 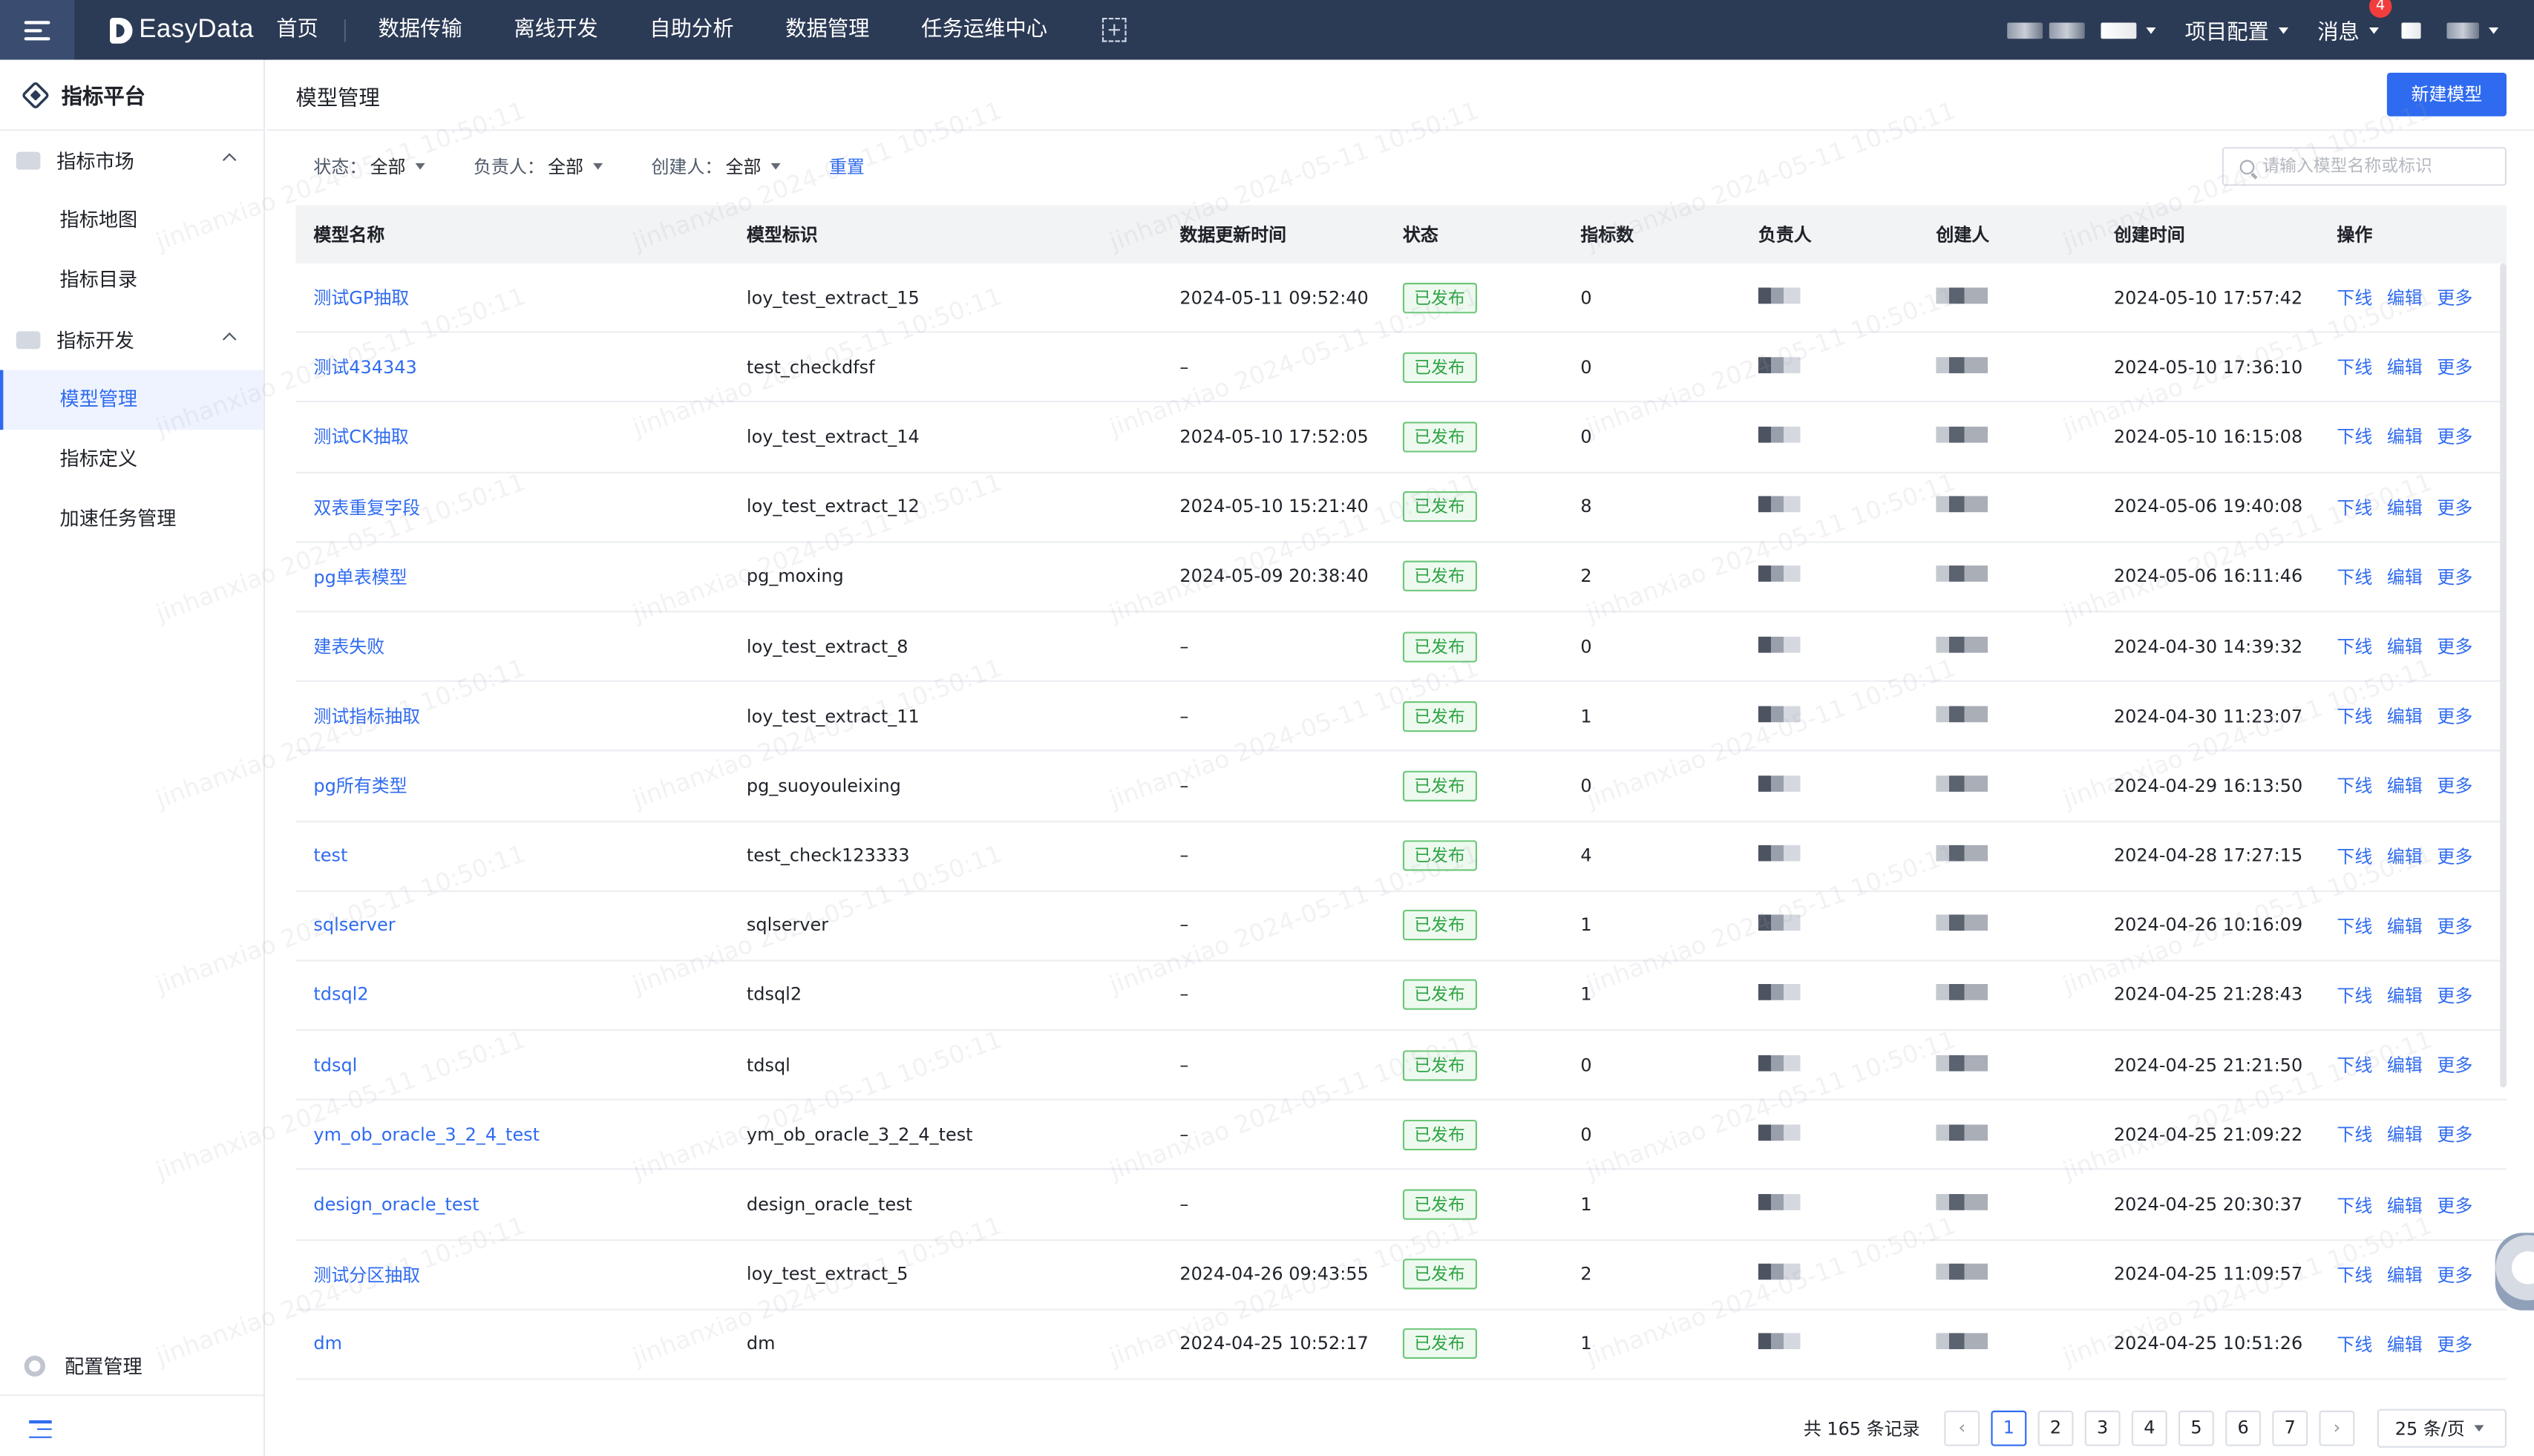 What do you see at coordinates (327, 1344) in the screenshot?
I see `model-name-link: dm` at bounding box center [327, 1344].